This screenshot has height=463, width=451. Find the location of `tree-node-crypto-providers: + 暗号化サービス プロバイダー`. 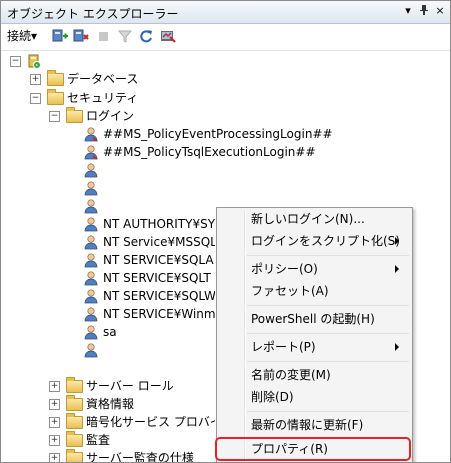

tree-node-crypto-providers: + 暗号化サービス プロバイダー is located at coordinates (108, 422).